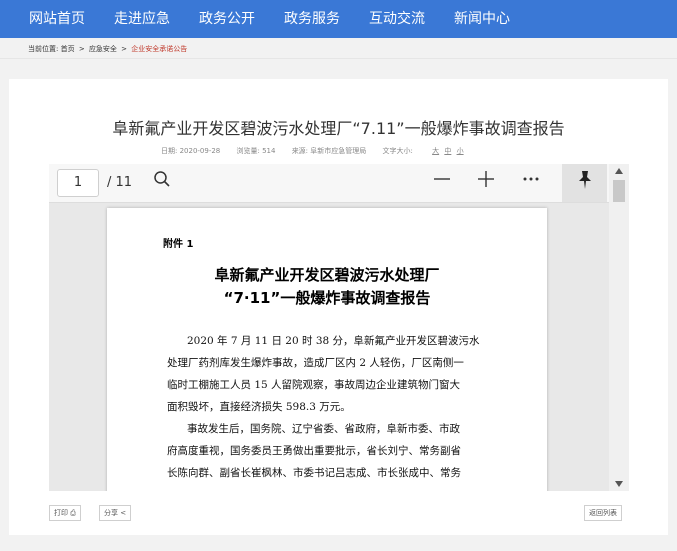 The height and width of the screenshot is (551, 677). Describe the element at coordinates (57, 19) in the screenshot. I see `nav-item-home: 网站首页` at that location.